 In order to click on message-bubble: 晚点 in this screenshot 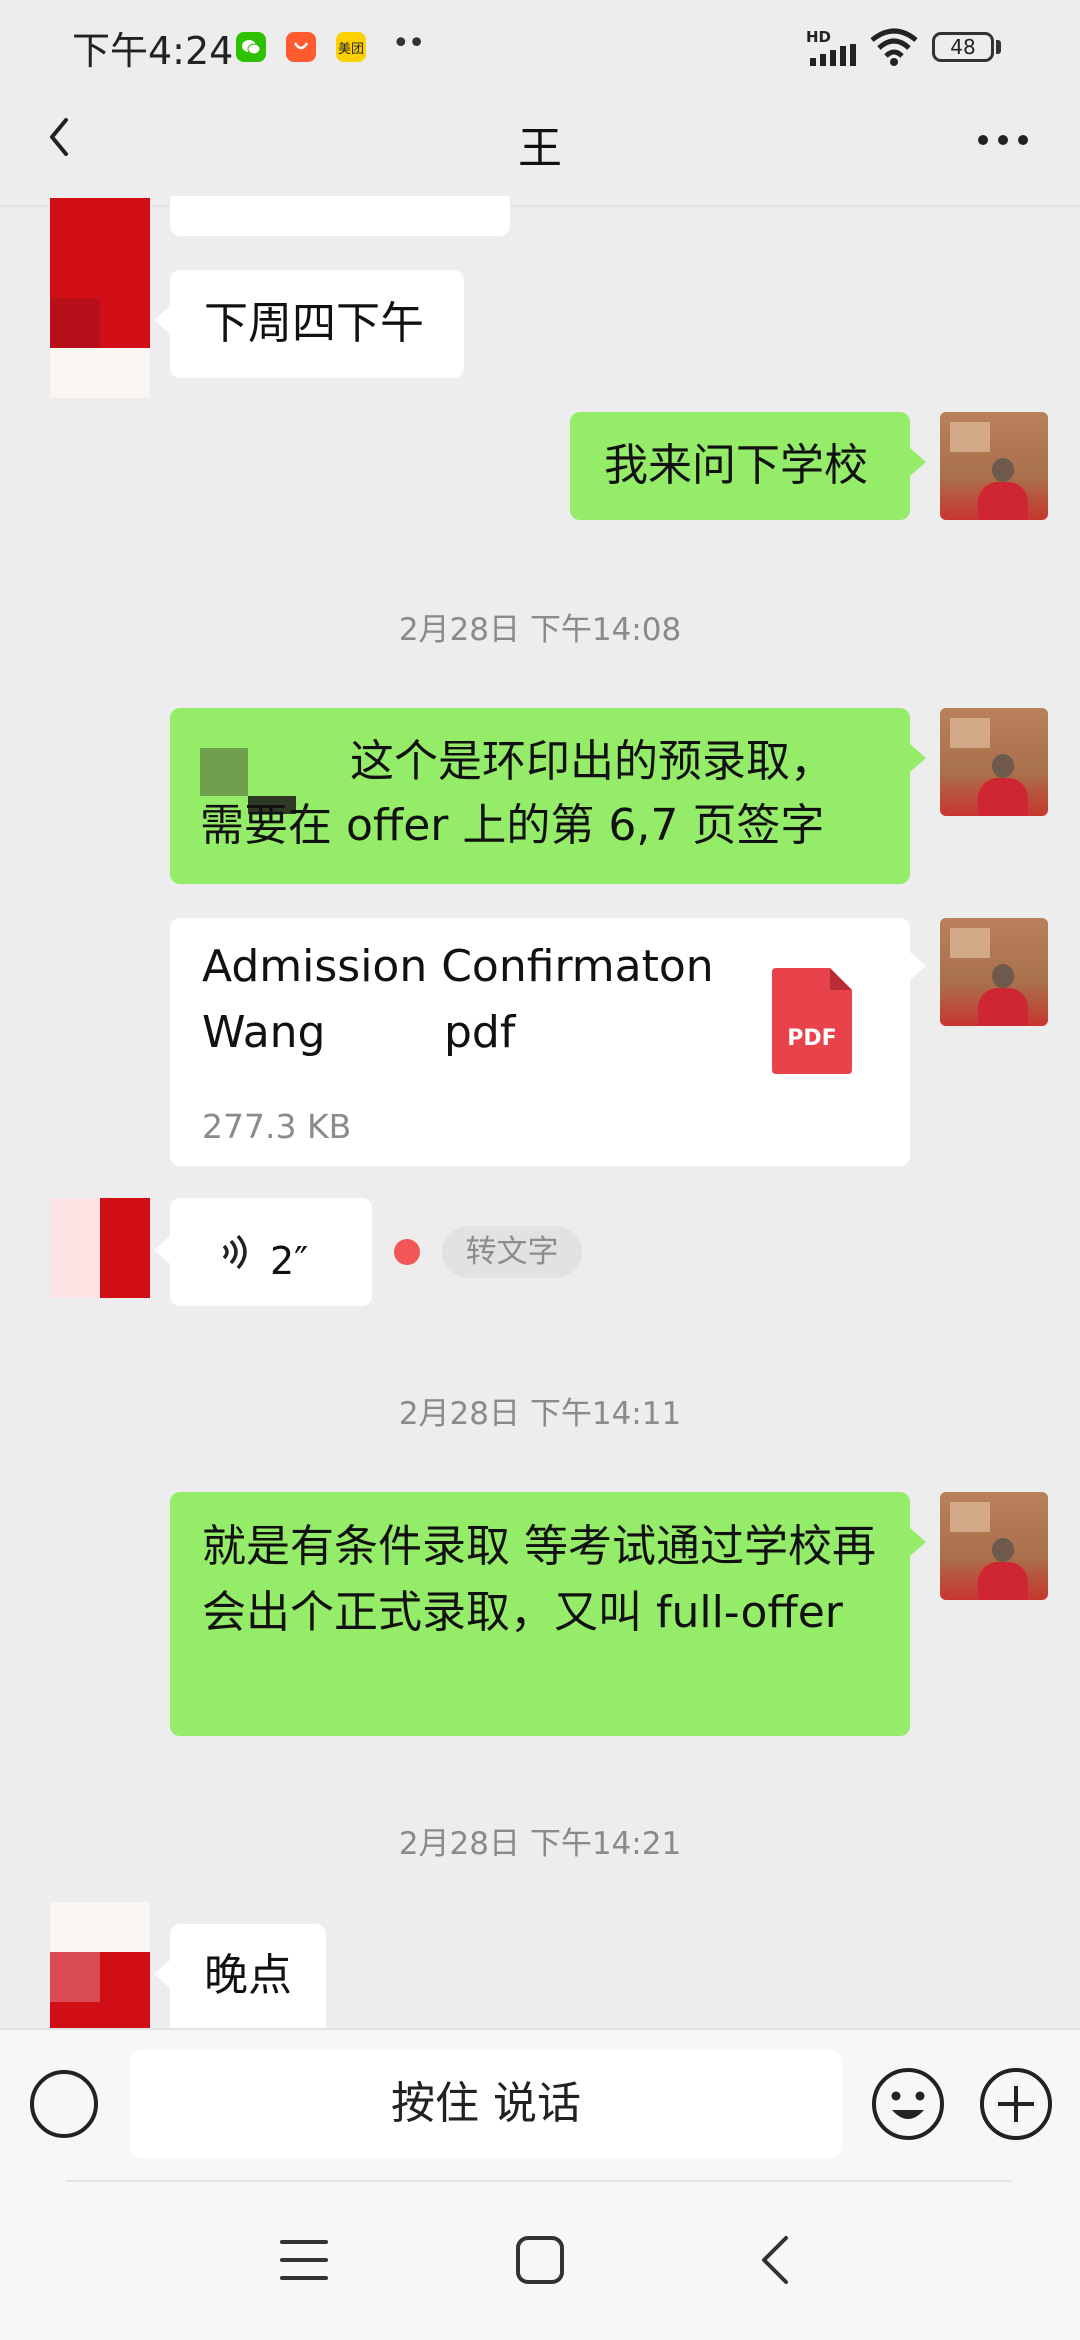, I will do `click(248, 1976)`.